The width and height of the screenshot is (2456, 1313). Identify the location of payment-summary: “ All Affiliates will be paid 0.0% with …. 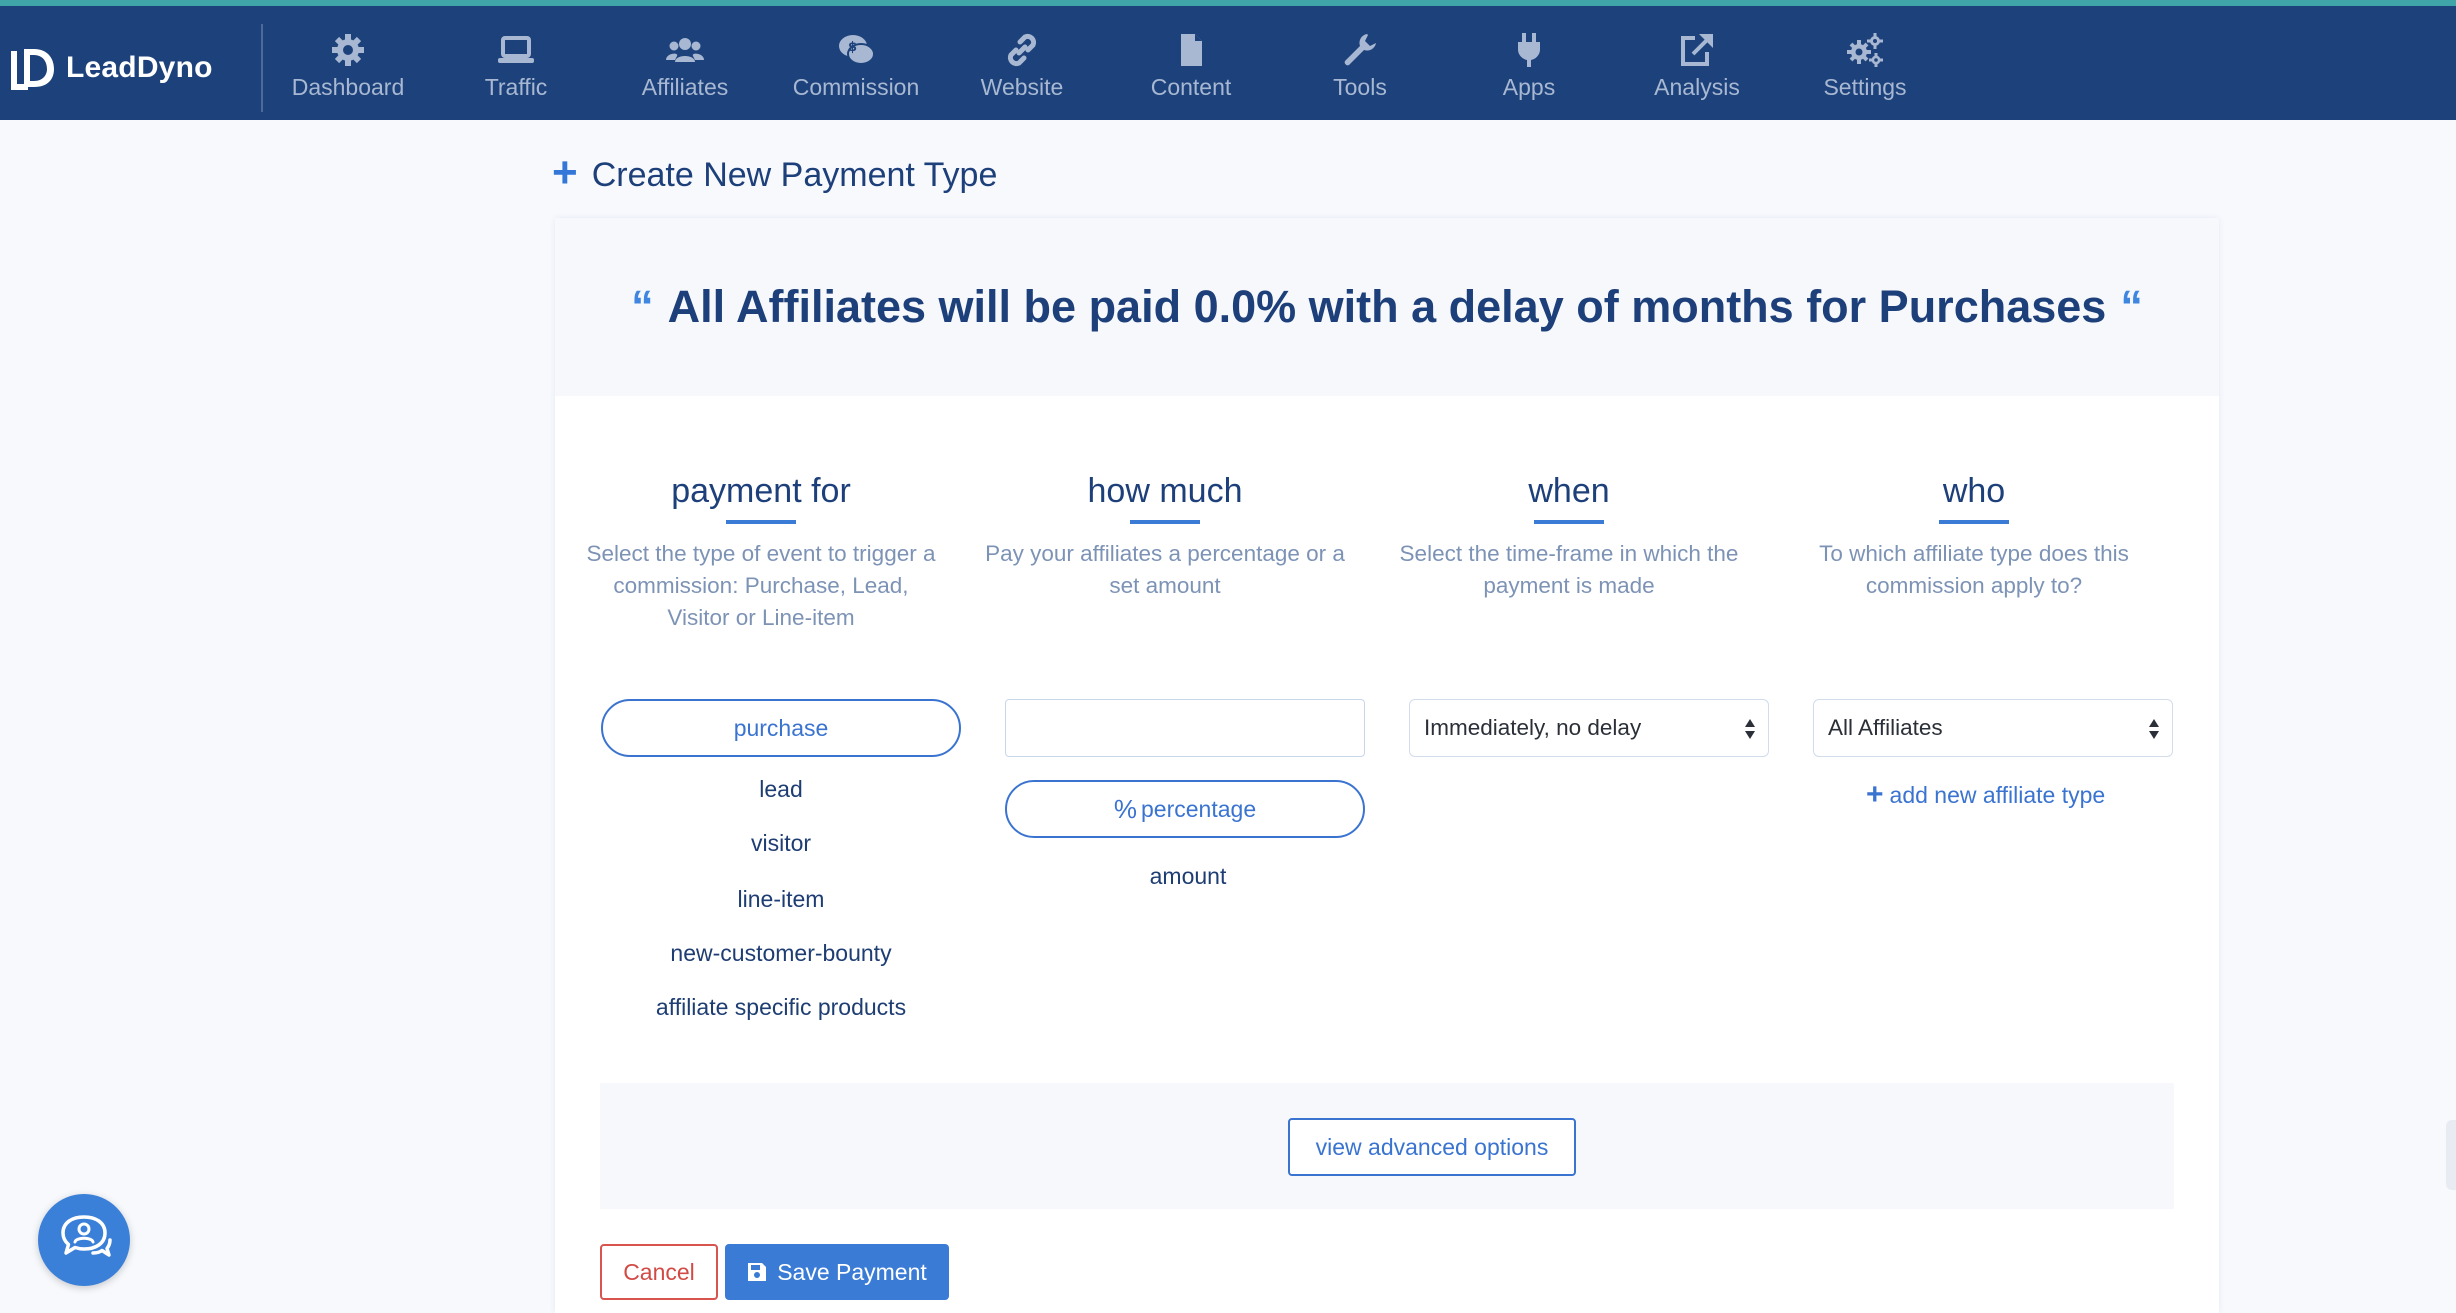
(1387, 307).